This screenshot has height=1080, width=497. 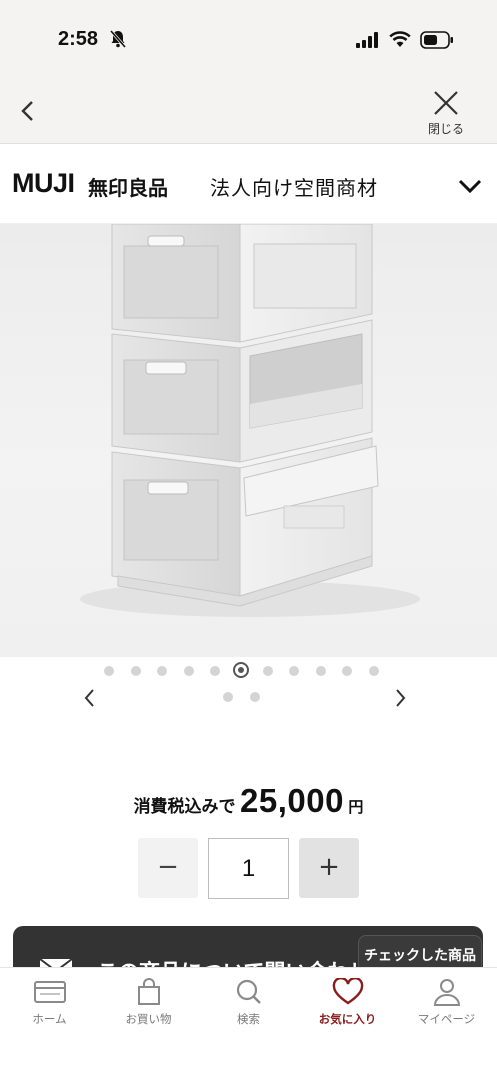 I want to click on carousel-dot-active, so click(x=241, y=670).